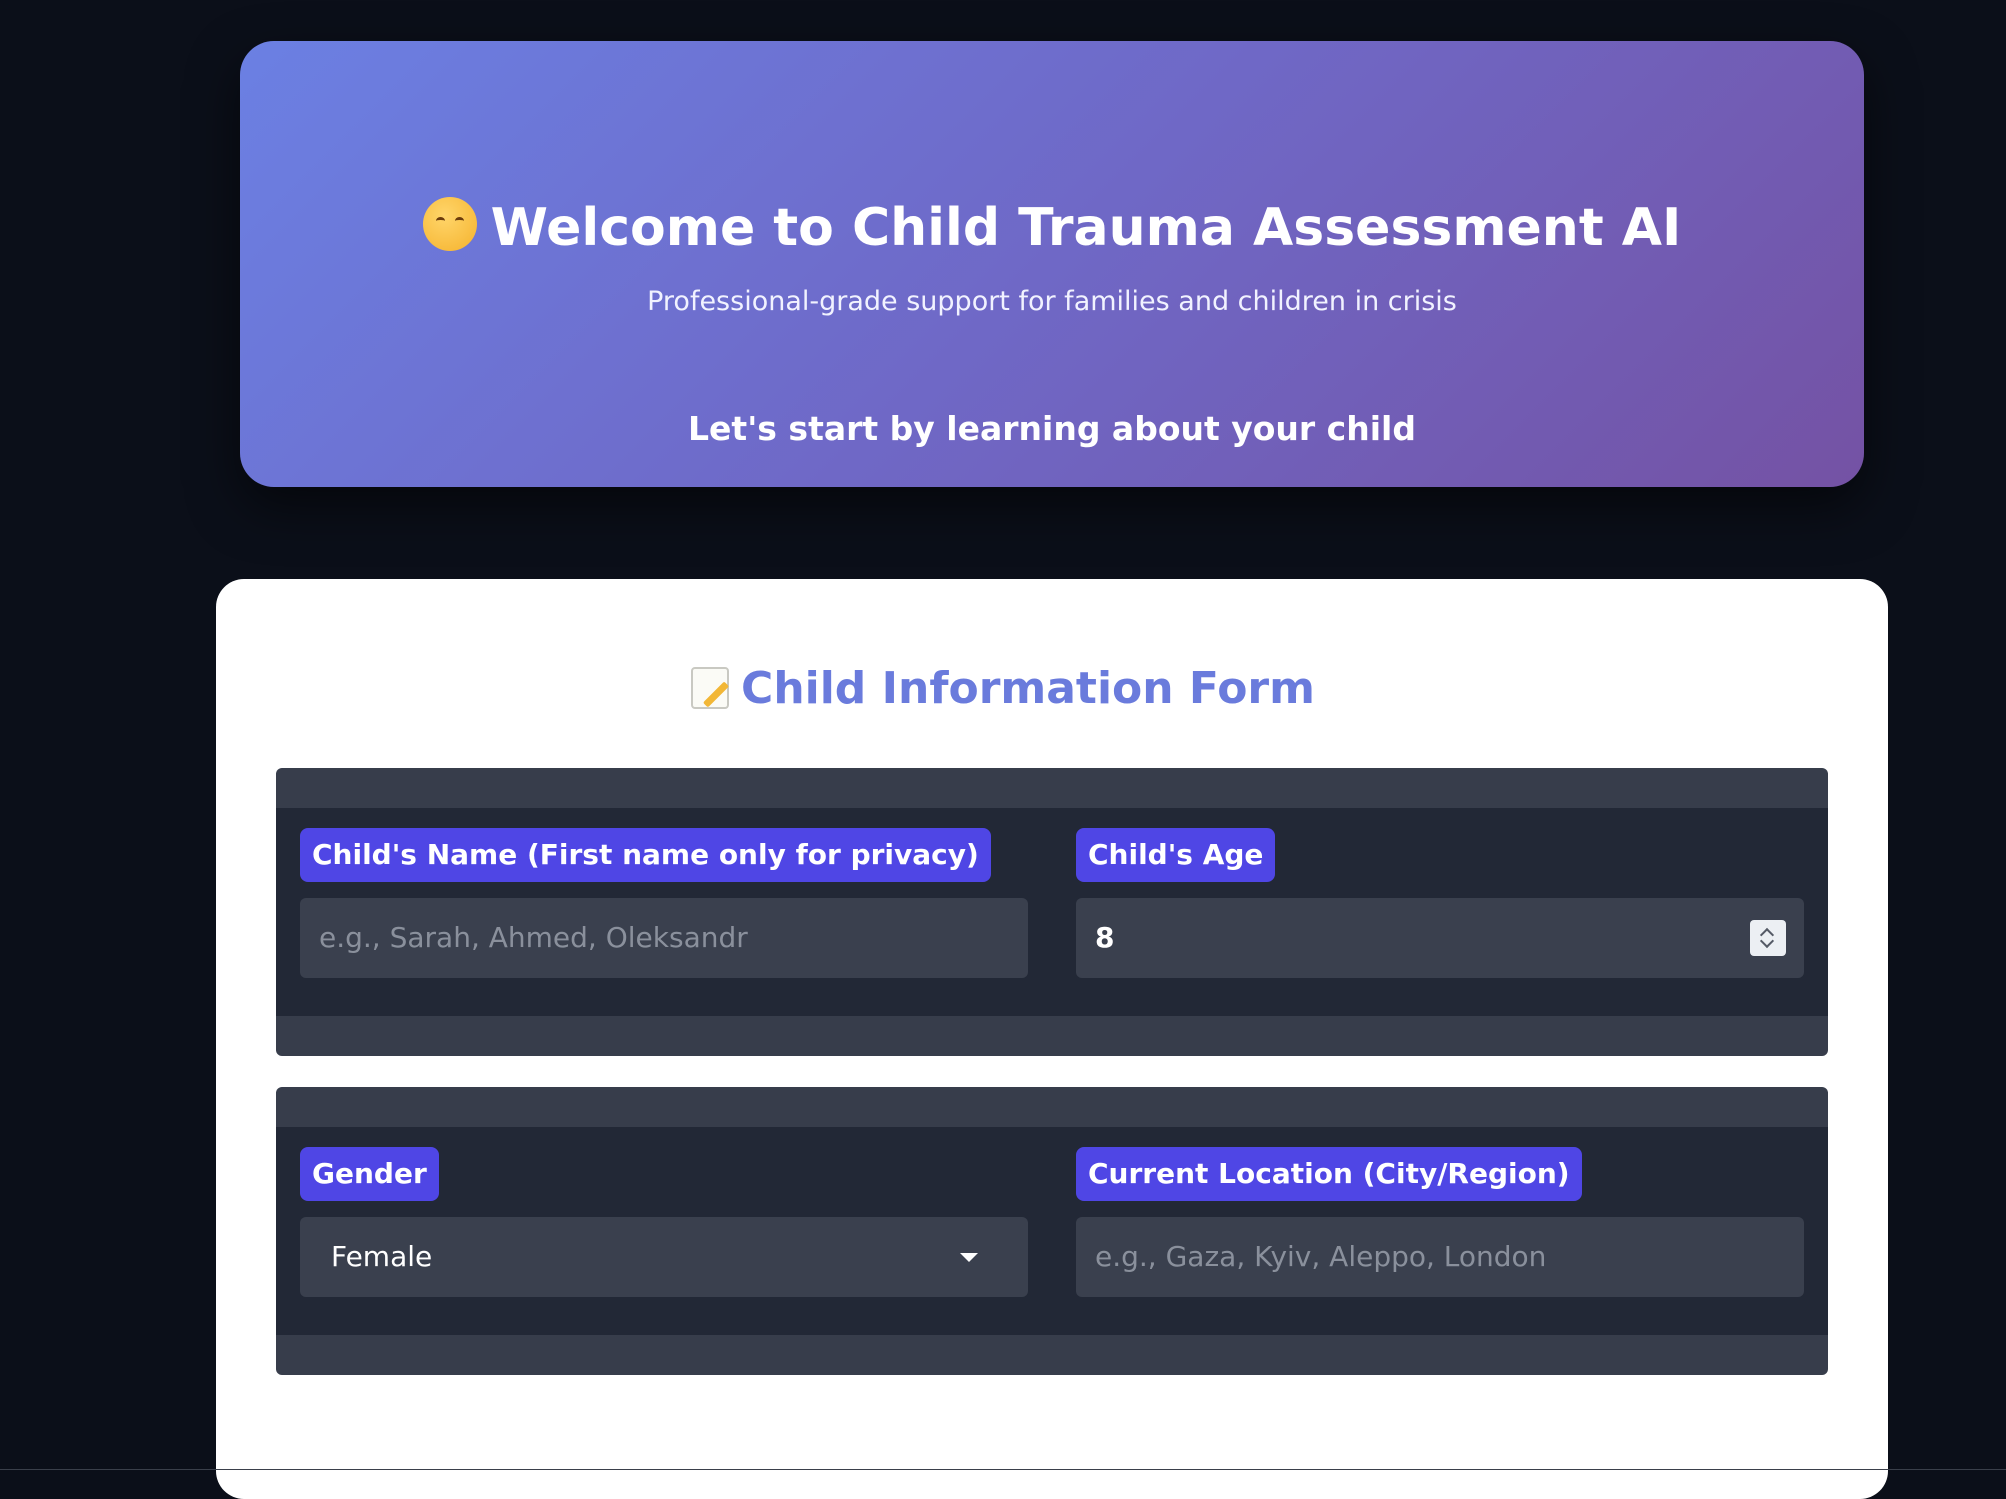 Image resolution: width=2006 pixels, height=1499 pixels. What do you see at coordinates (1105, 937) in the screenshot?
I see `child-age-value: 8` at bounding box center [1105, 937].